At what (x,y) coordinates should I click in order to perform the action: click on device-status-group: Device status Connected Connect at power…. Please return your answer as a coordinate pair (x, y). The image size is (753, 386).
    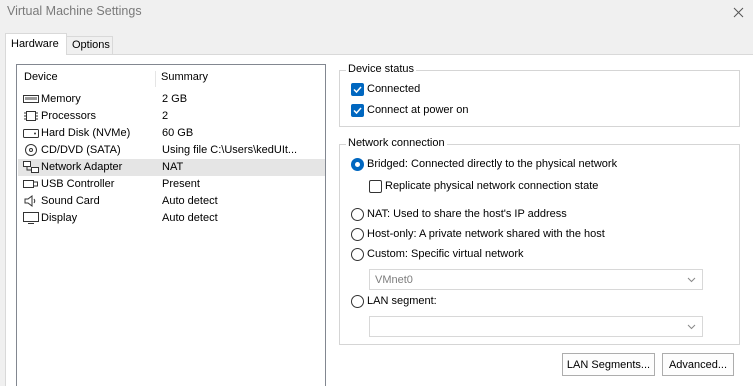
    Looking at the image, I should click on (539, 95).